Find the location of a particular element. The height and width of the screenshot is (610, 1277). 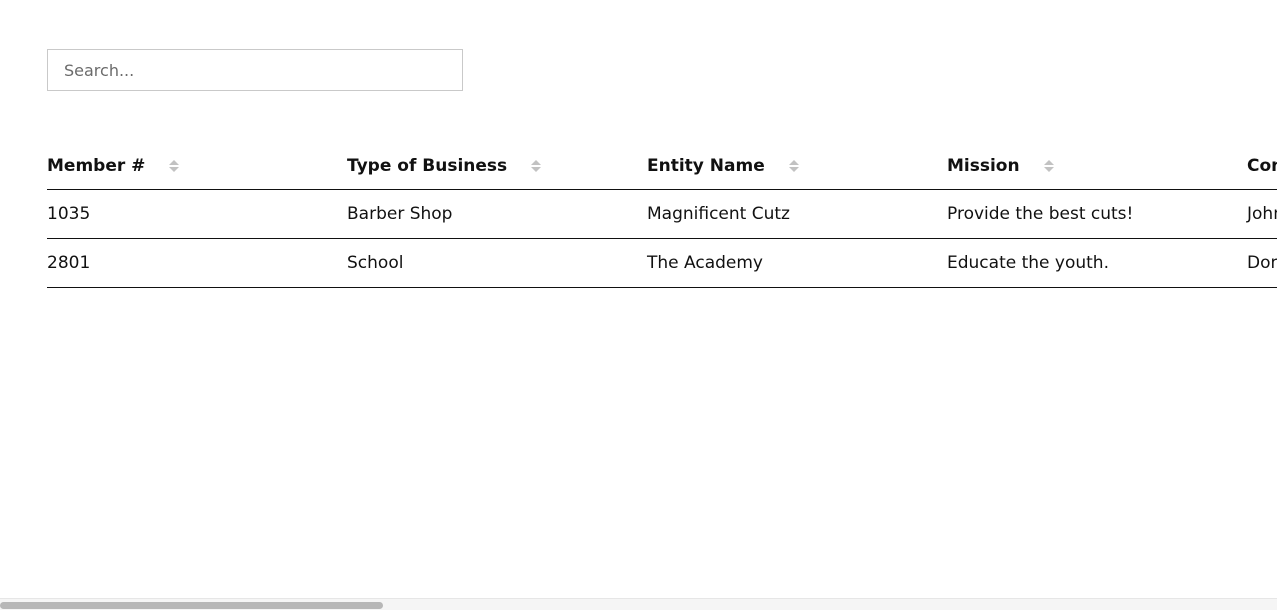

scrollbar-thumb is located at coordinates (191, 605).